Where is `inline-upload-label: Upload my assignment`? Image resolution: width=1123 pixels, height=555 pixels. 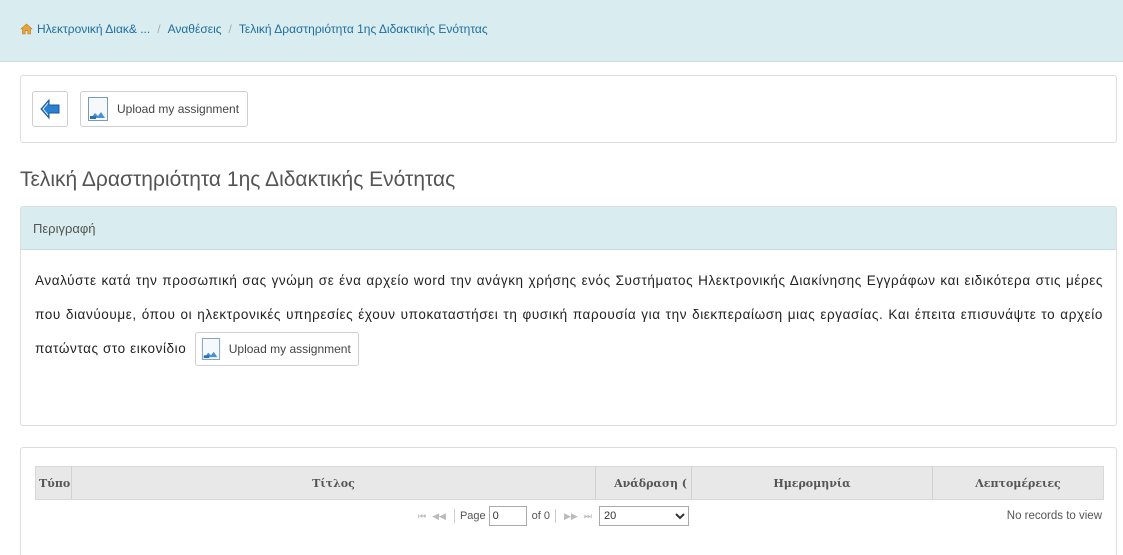
inline-upload-label: Upload my assignment is located at coordinates (289, 349).